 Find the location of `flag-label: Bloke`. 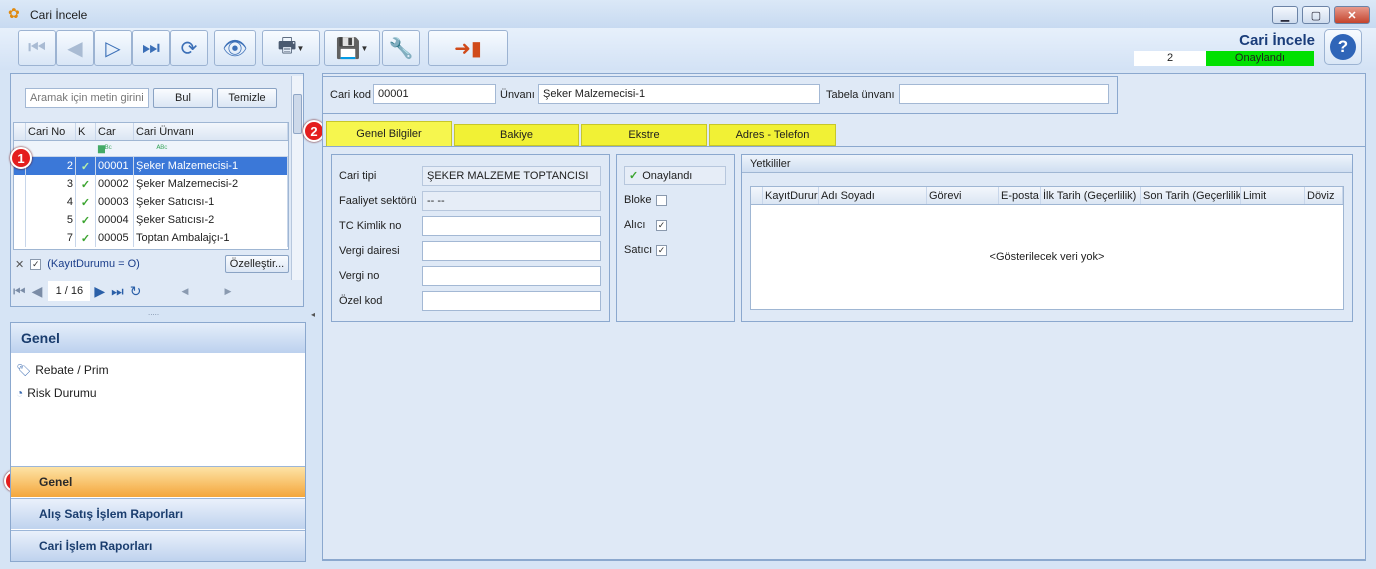

flag-label: Bloke is located at coordinates (638, 200).